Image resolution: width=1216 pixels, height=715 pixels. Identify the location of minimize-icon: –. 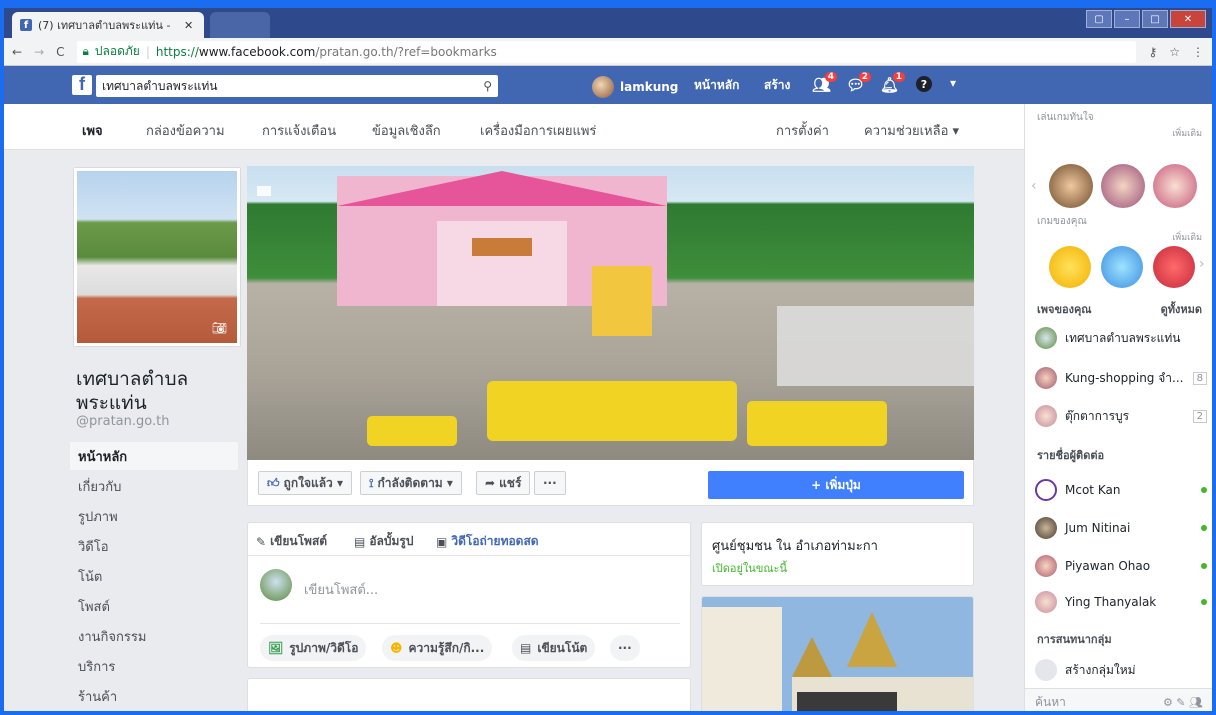
(1127, 19).